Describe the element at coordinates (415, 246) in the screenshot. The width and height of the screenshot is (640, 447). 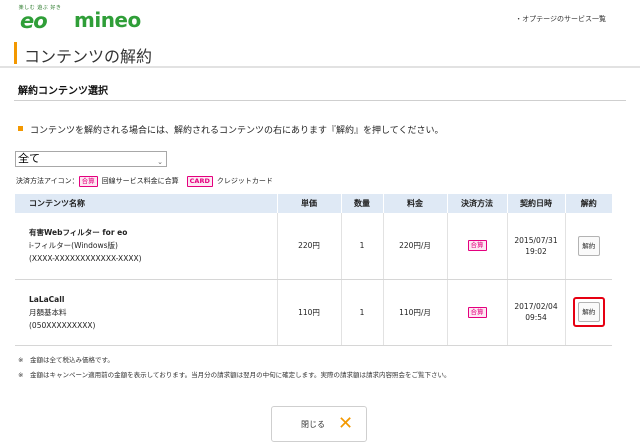
I see `fee: 220円/月` at that location.